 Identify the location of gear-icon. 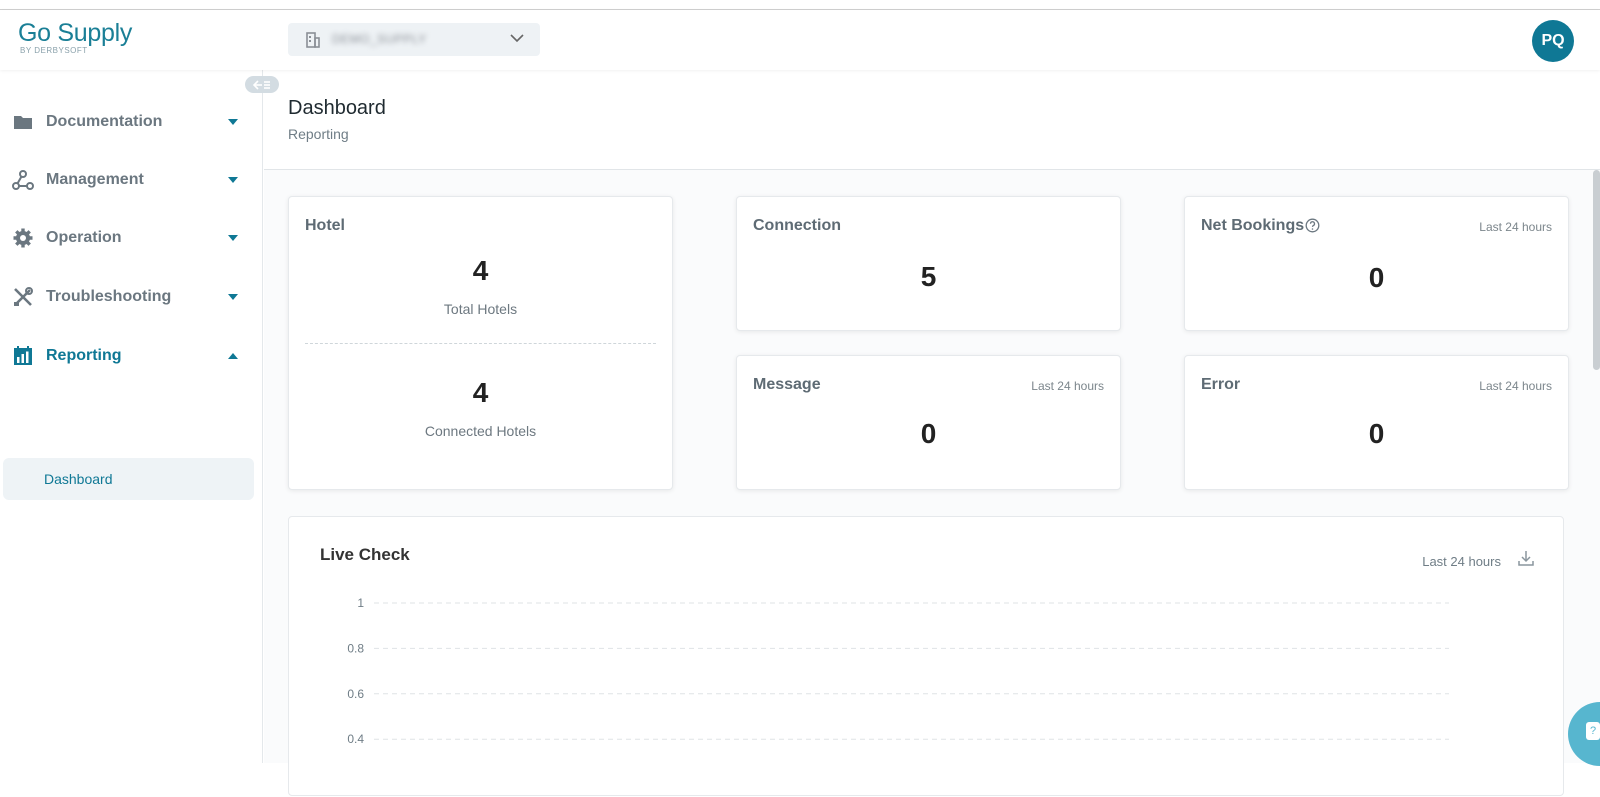
(23, 238).